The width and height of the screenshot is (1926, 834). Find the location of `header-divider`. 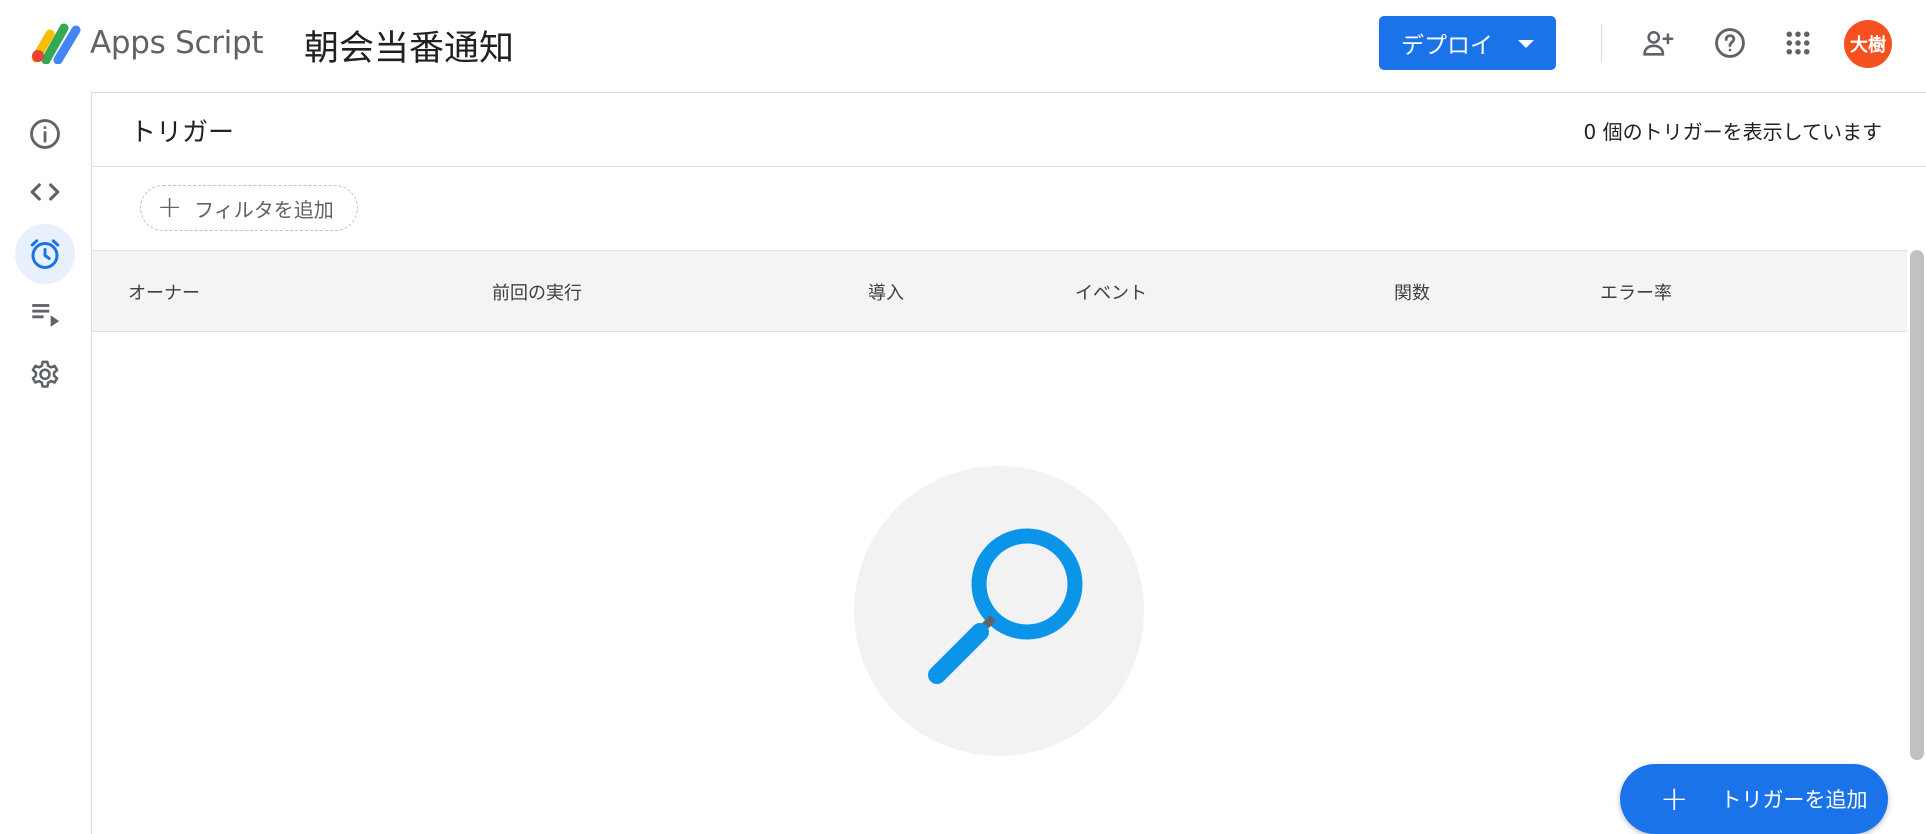

header-divider is located at coordinates (1601, 43).